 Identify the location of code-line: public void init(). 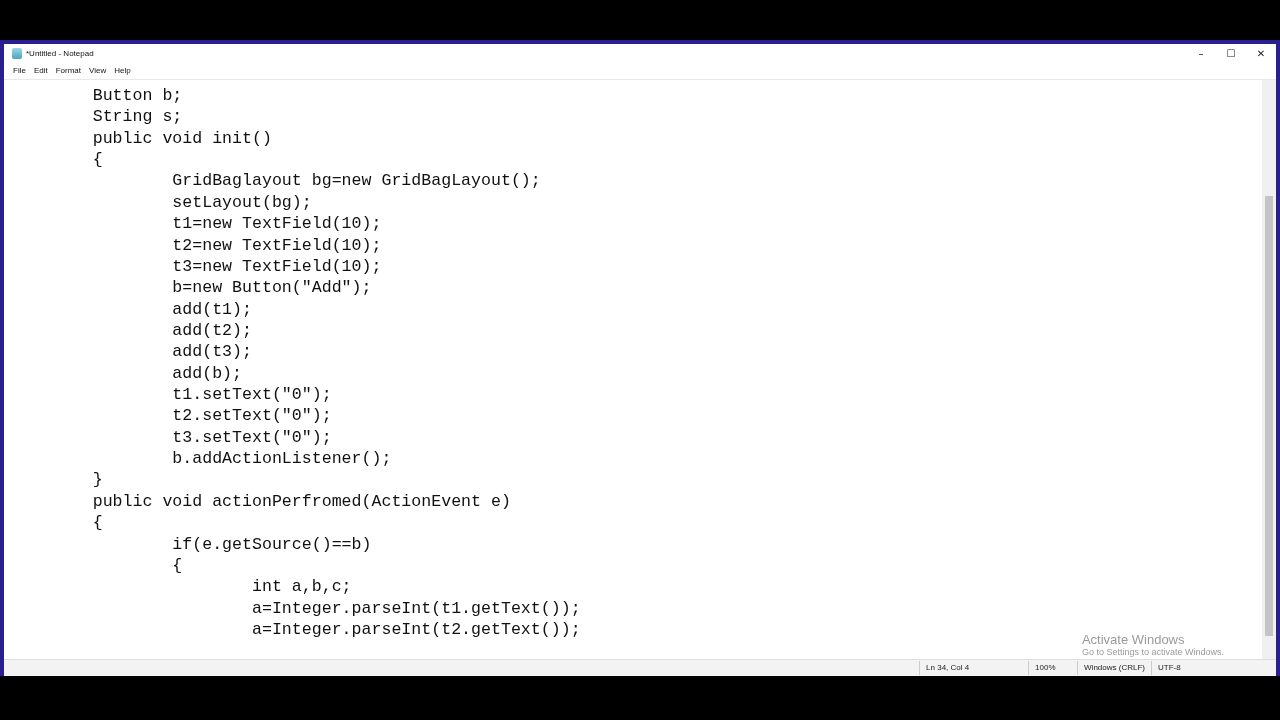
(181, 138).